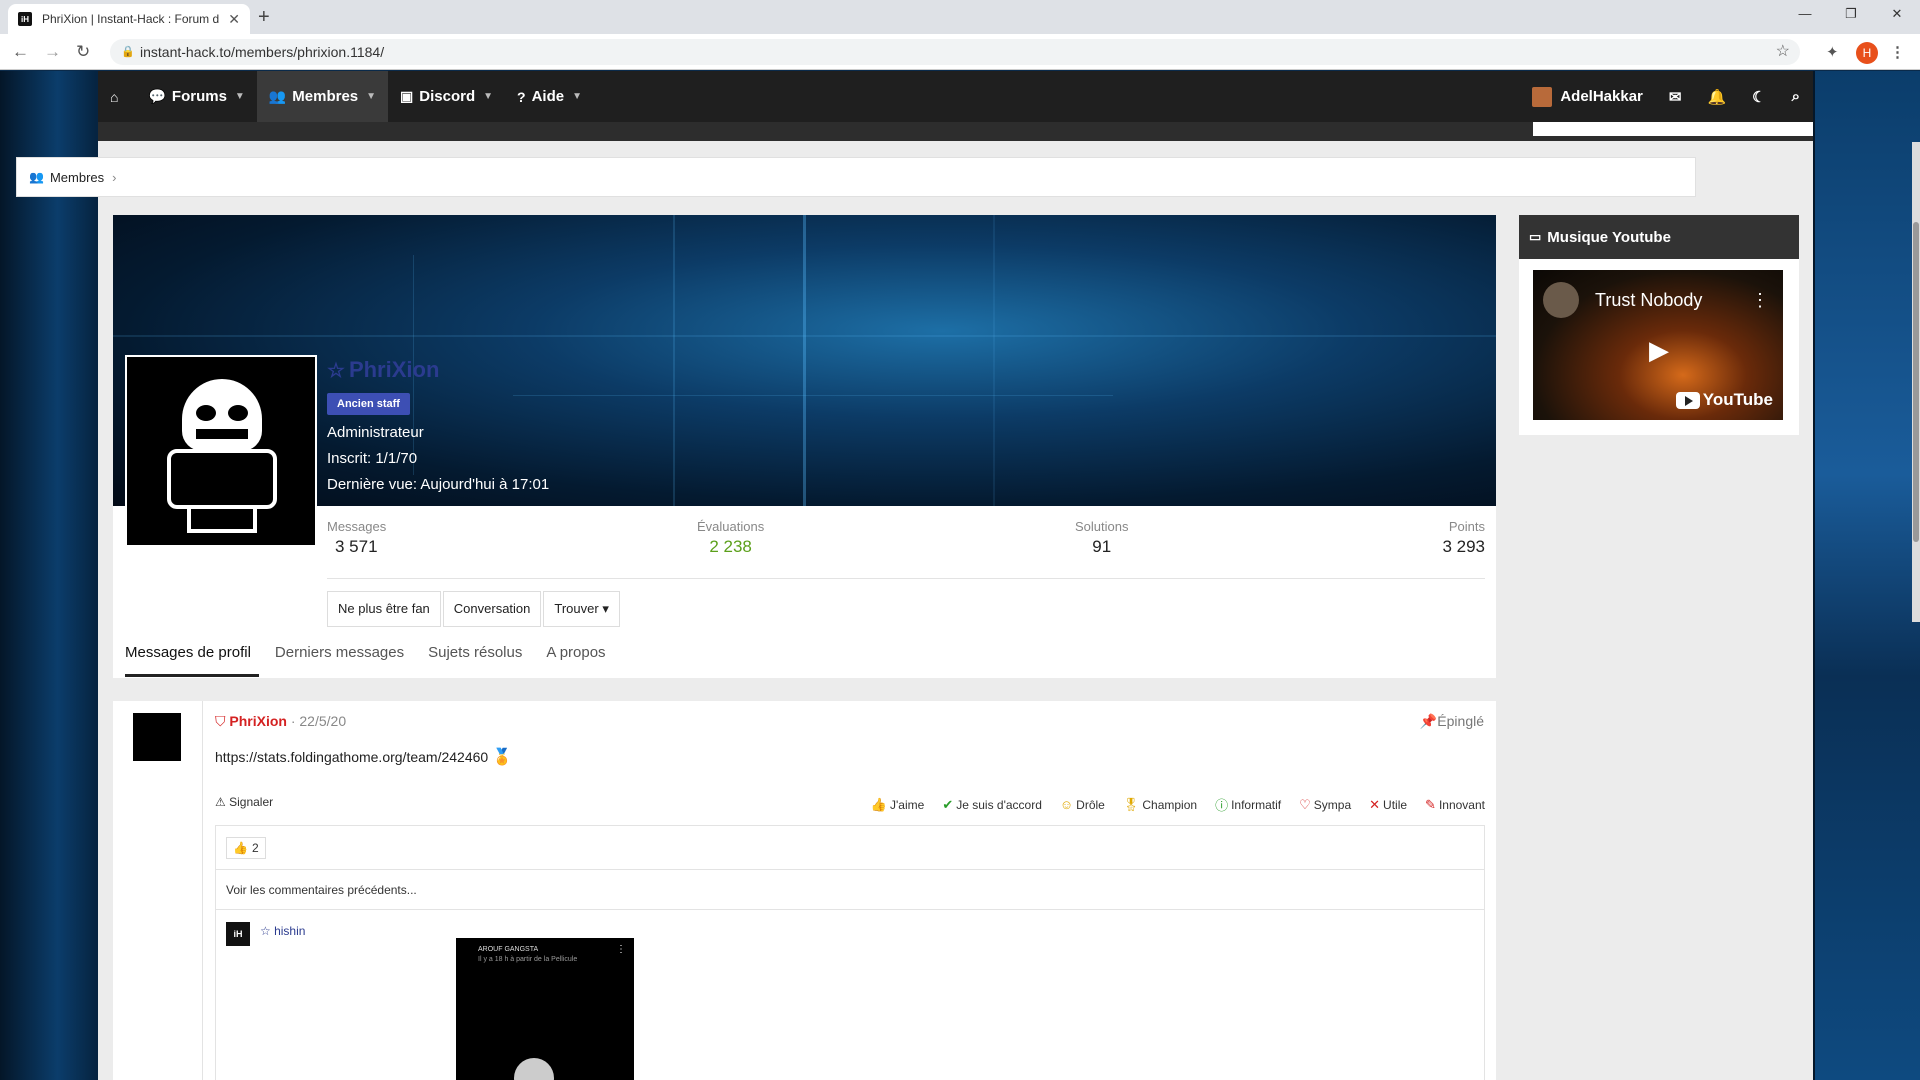  Describe the element at coordinates (318, 721) in the screenshot. I see `post-date: · 22/5/20` at that location.